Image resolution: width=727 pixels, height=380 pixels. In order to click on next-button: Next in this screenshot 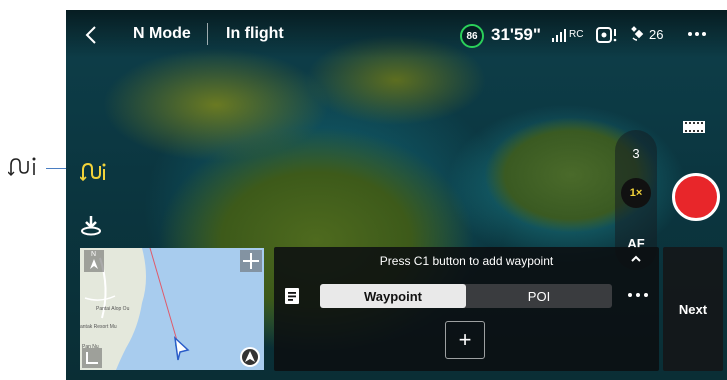, I will do `click(693, 309)`.